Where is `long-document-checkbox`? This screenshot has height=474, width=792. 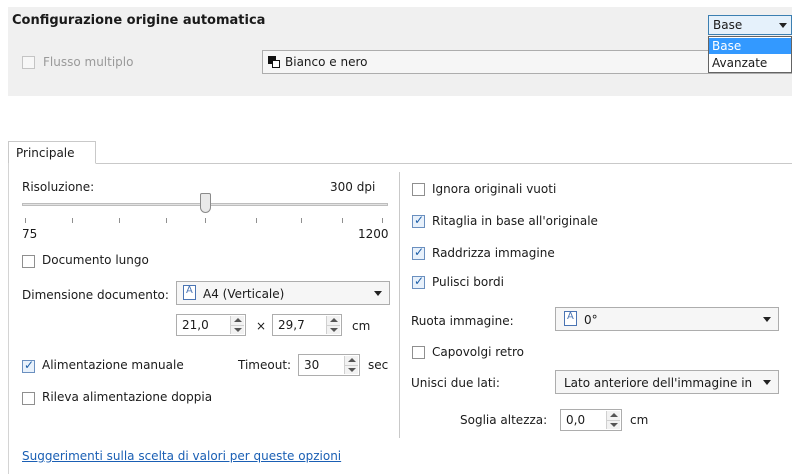 long-document-checkbox is located at coordinates (28, 261).